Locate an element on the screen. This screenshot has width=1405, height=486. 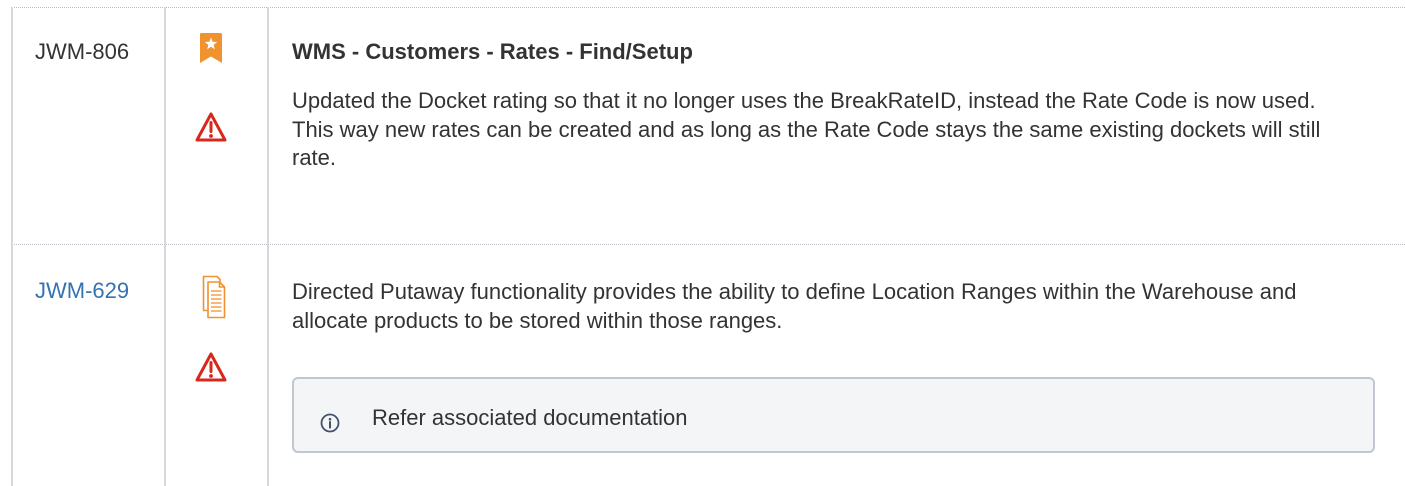
info-panel: Refer associated documentation is located at coordinates (833, 415).